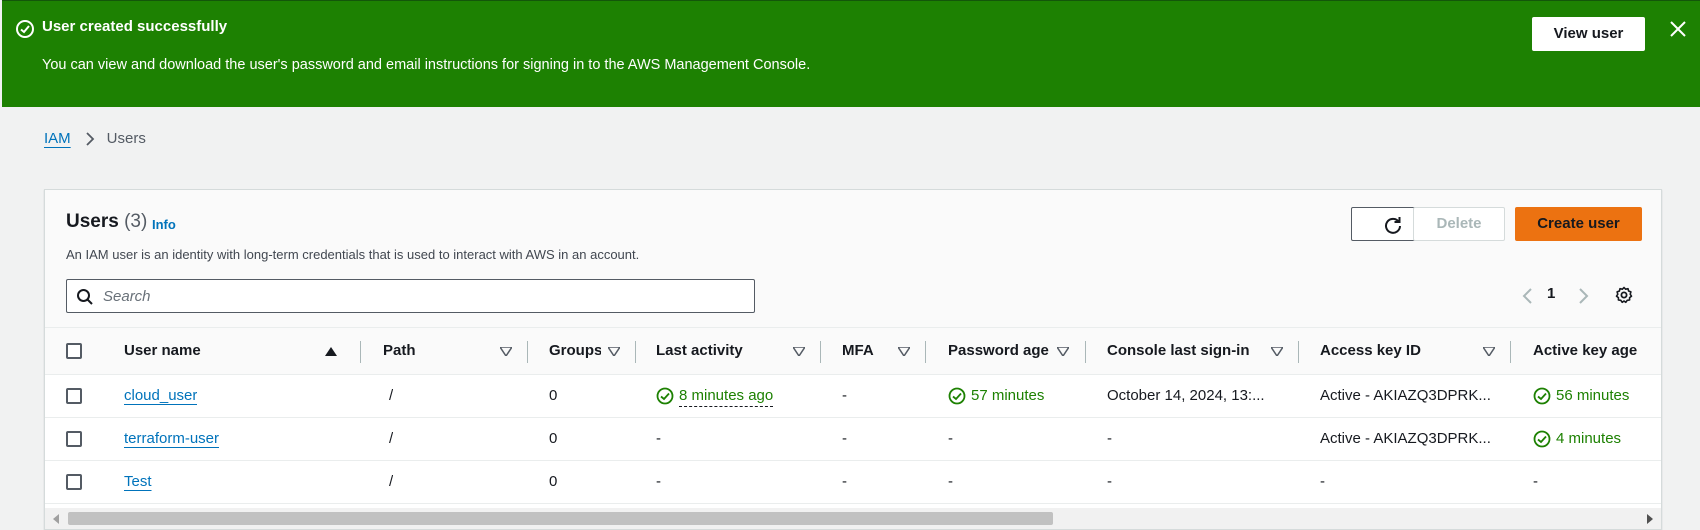 This screenshot has width=1700, height=530. I want to click on chevron-left-icon, so click(1528, 296).